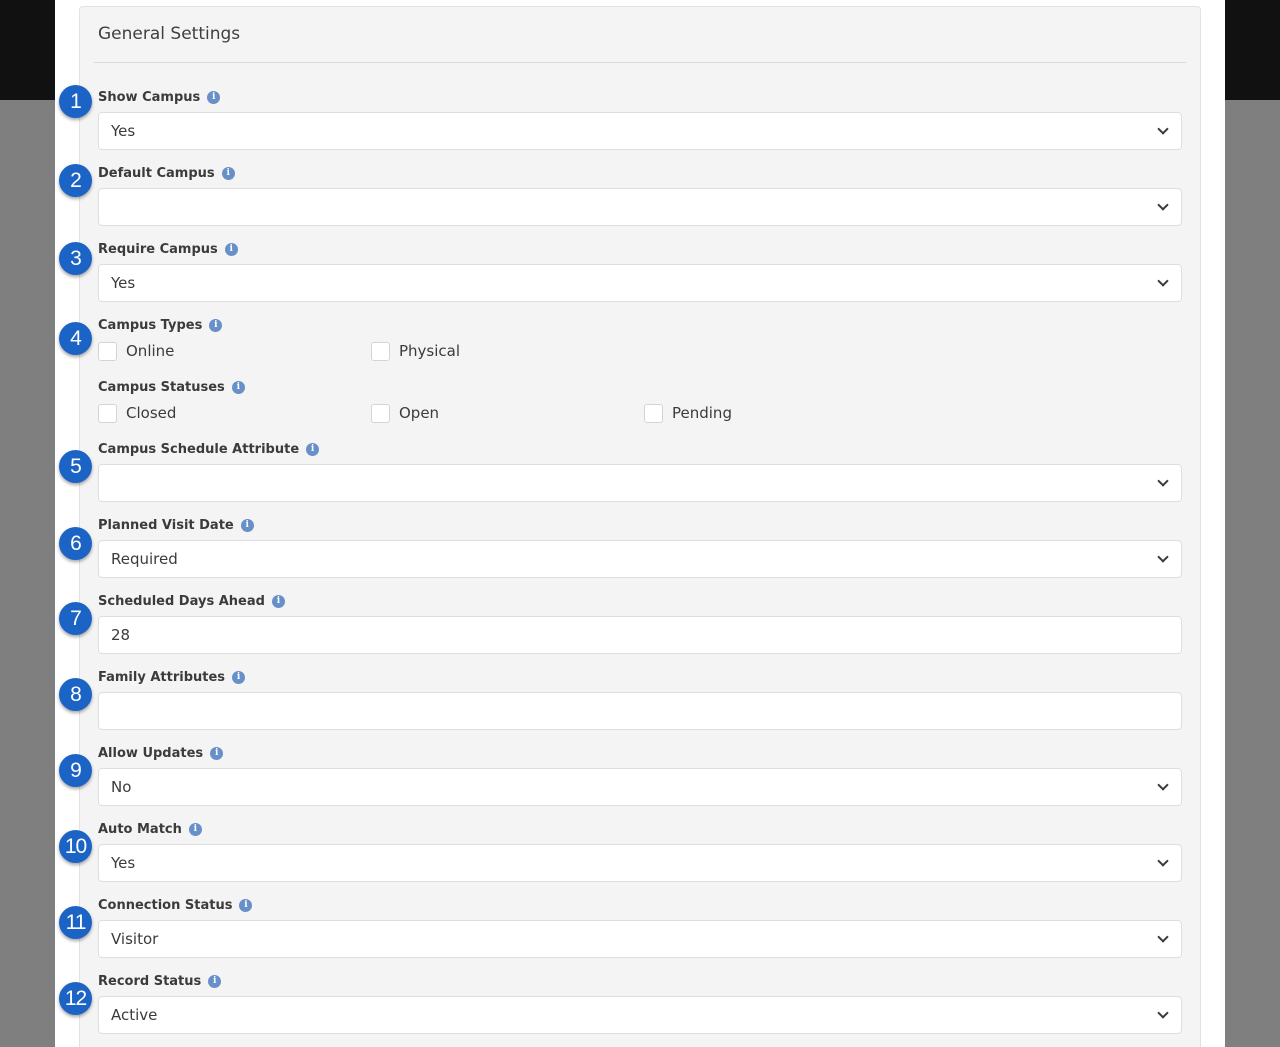  Describe the element at coordinates (75, 258) in the screenshot. I see `callout-badge: 3` at that location.